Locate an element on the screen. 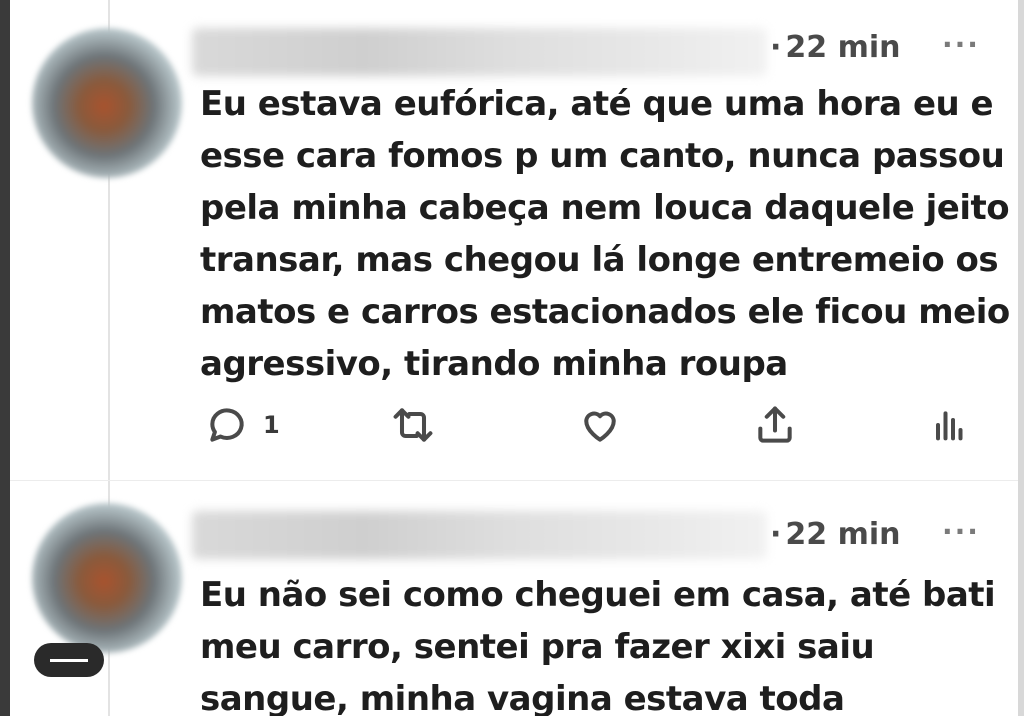 The image size is (1024, 716). tweet-text-line: meu carro, sentei pra fazer xixi saiu is located at coordinates (537, 647).